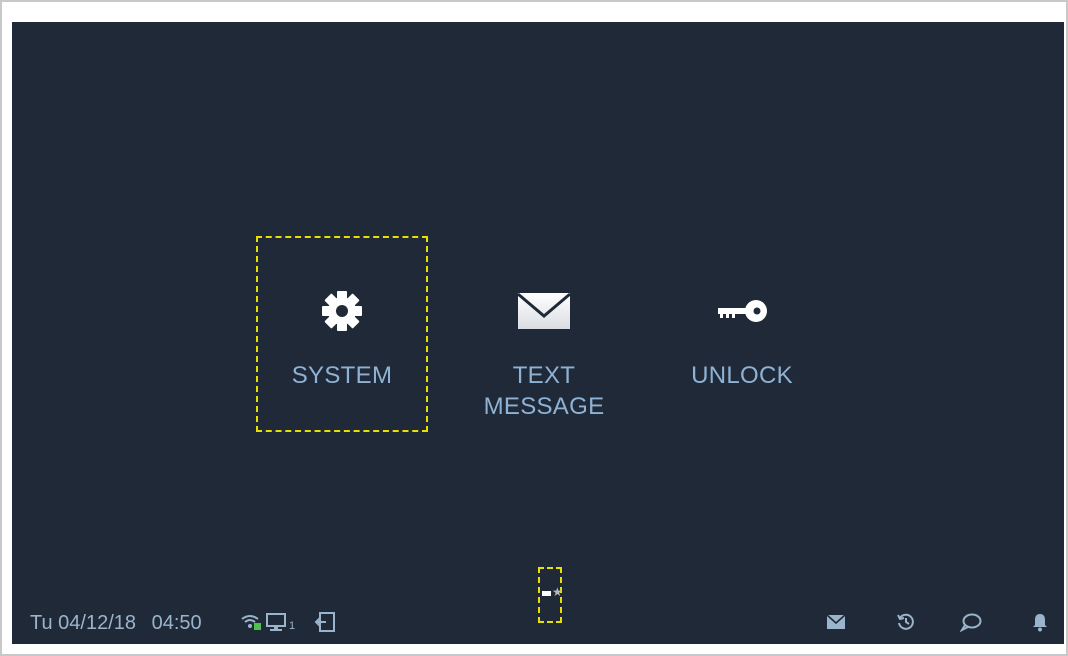 The width and height of the screenshot is (1068, 656). Describe the element at coordinates (906, 622) in the screenshot. I see `history-icon` at that location.